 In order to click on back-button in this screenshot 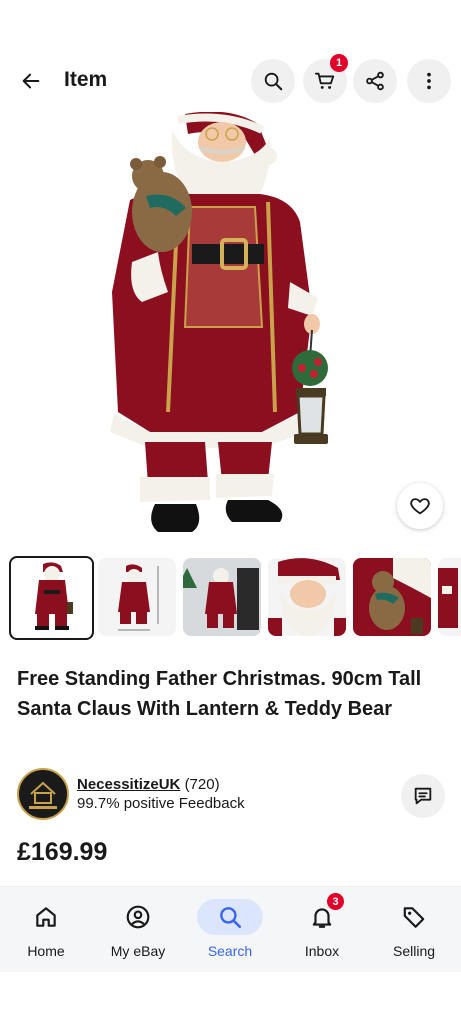, I will do `click(31, 81)`.